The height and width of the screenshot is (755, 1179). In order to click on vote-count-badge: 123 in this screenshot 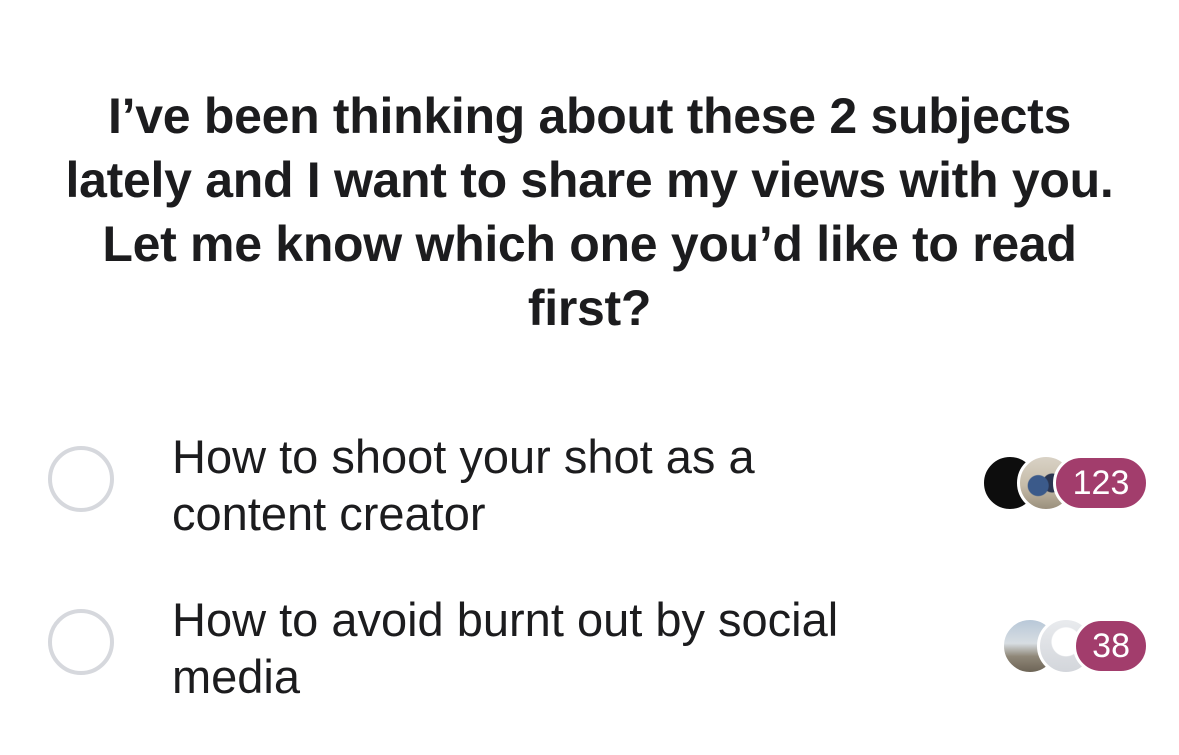, I will do `click(1101, 483)`.